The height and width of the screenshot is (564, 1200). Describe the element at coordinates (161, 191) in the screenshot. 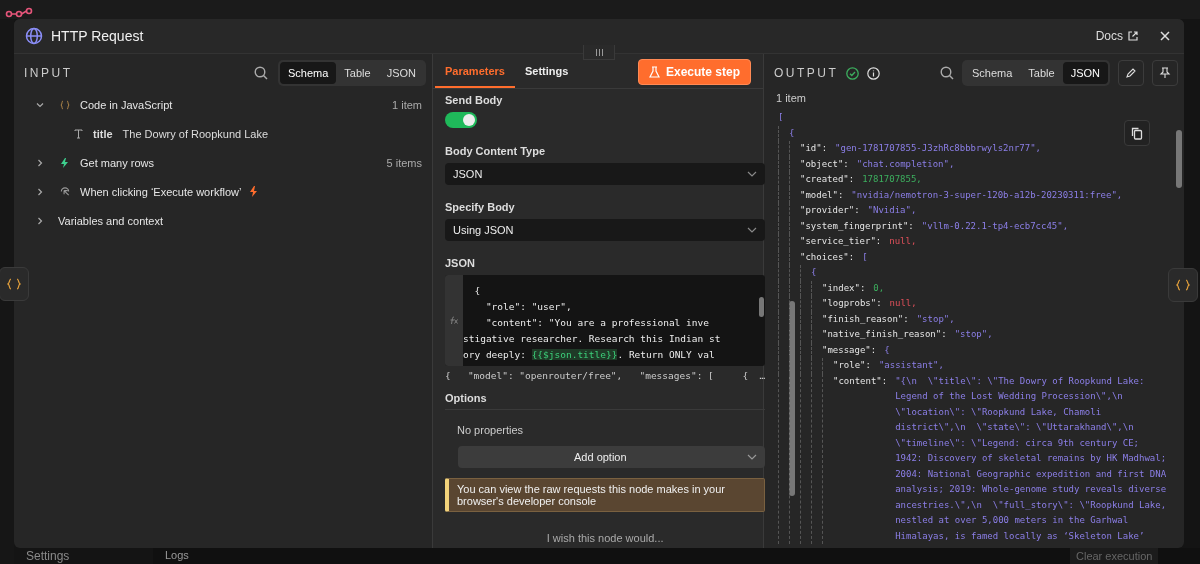

I see `node-label: When clicking ‘Execute workflow’` at that location.